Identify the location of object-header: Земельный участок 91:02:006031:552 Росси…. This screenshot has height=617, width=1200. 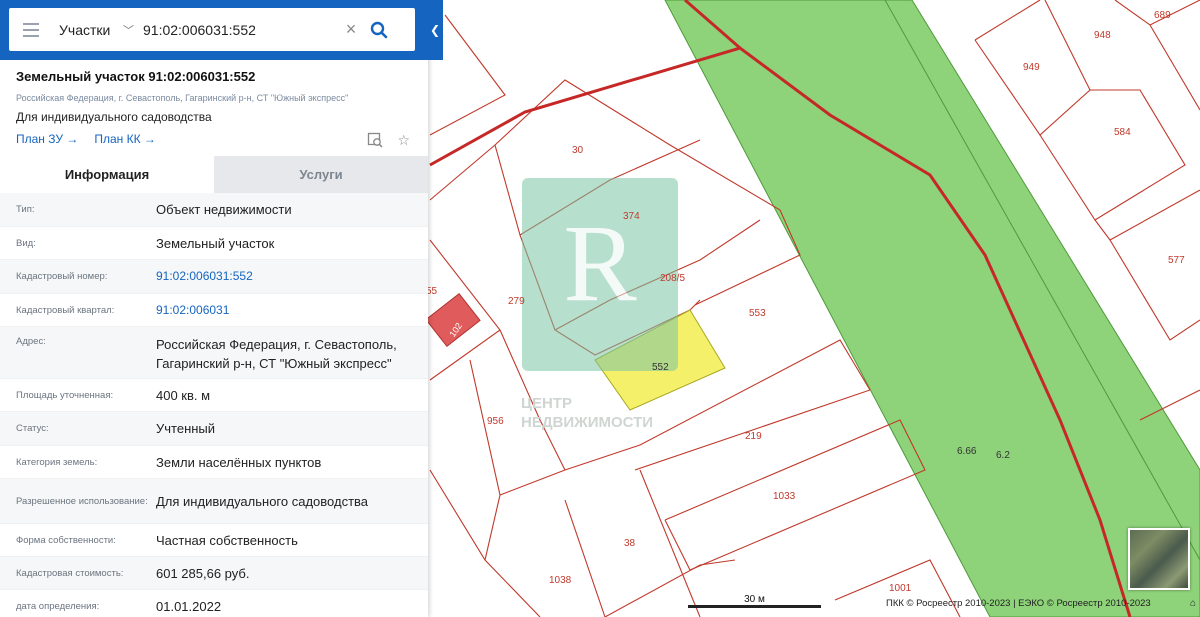
(214, 108).